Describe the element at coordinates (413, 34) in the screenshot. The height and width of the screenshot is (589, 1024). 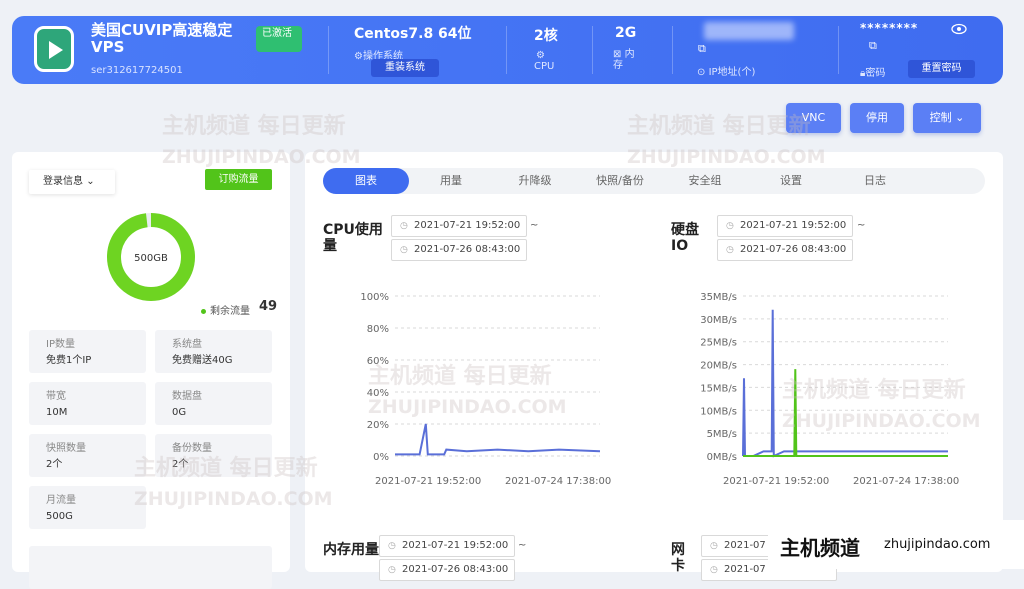
I see `os-value: Centos7.8 64位` at that location.